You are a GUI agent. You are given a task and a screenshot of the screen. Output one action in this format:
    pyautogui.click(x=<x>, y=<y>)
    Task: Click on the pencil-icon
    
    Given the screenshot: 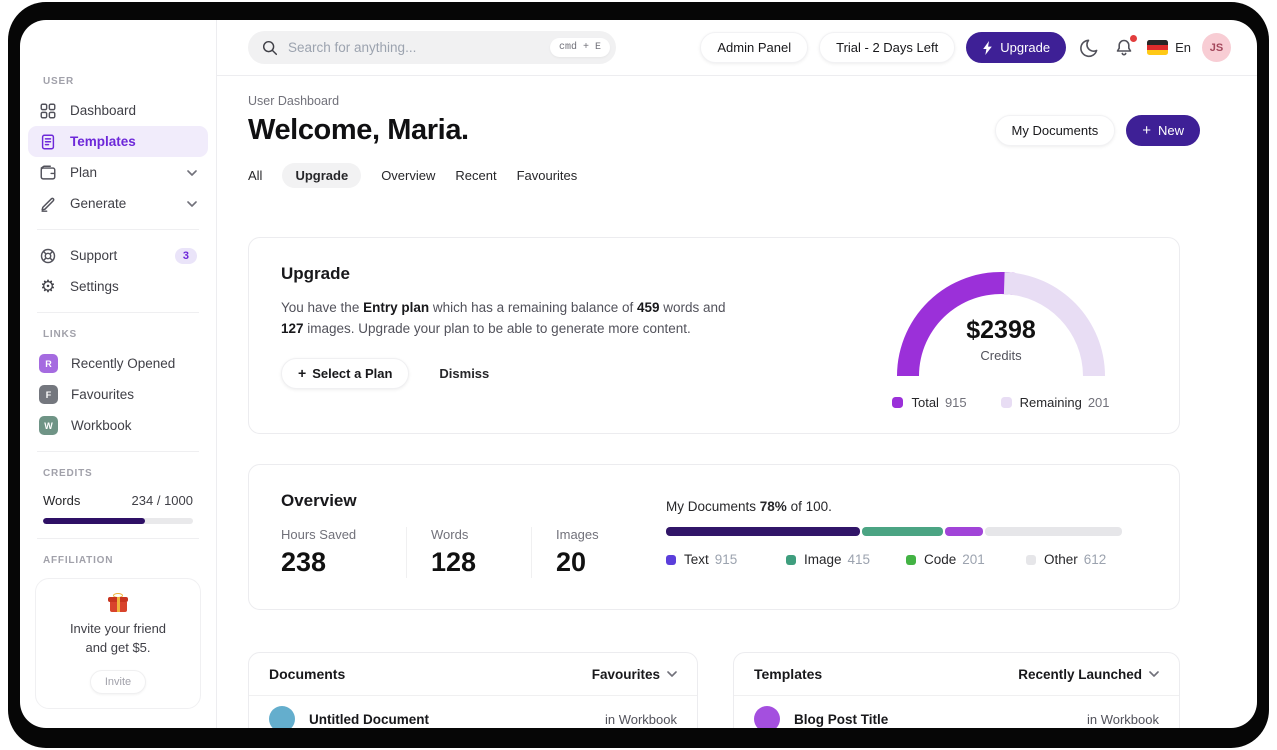 What is the action you would take?
    pyautogui.click(x=48, y=204)
    